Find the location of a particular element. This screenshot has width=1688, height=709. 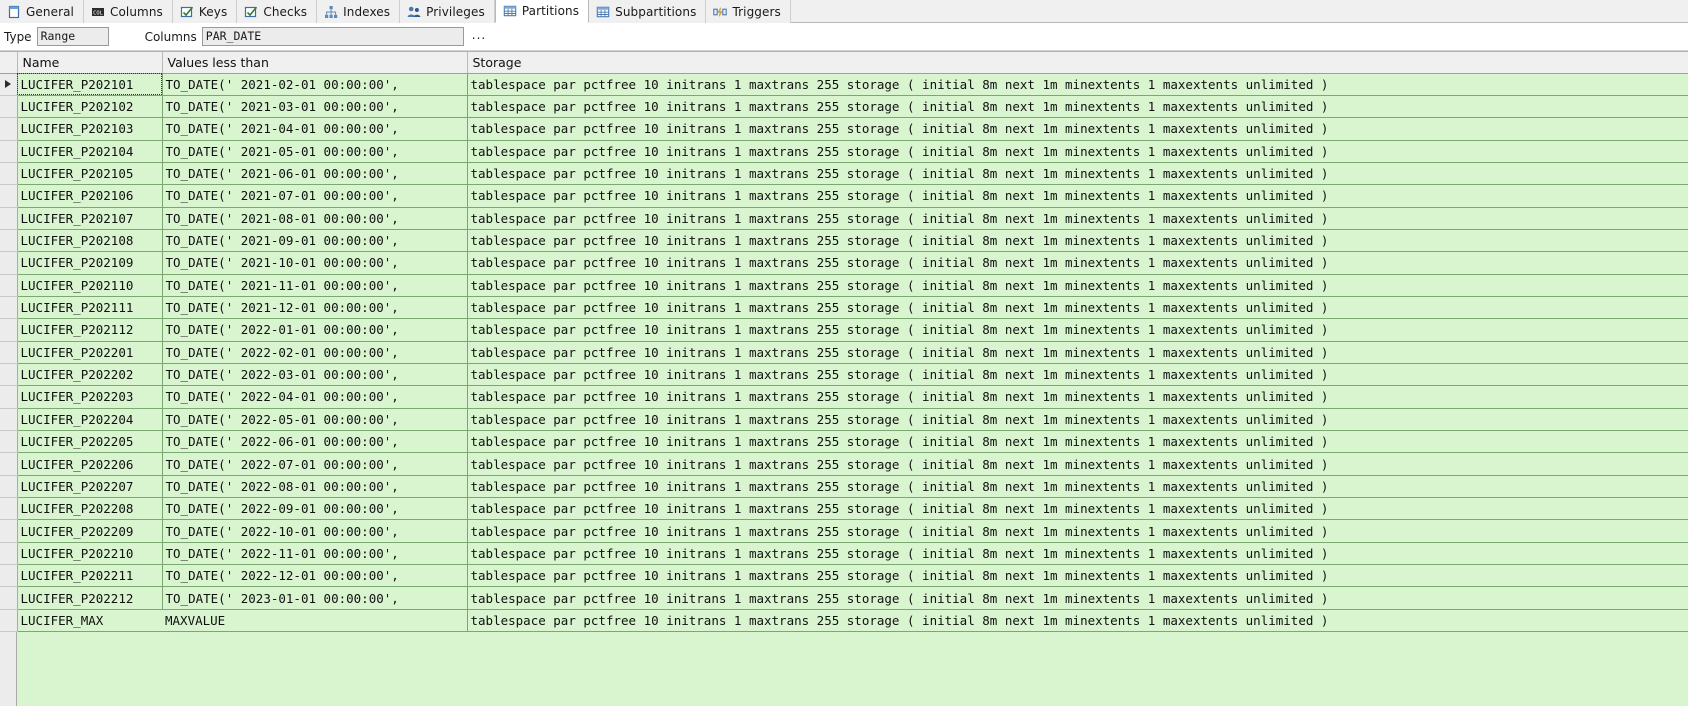

cell-name: LUCIFER_P202104 is located at coordinates (90, 151).